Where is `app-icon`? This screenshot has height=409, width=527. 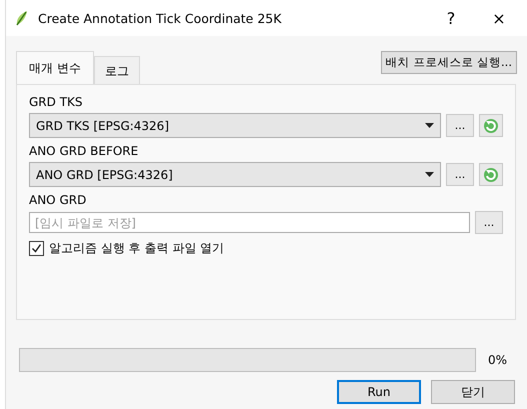
app-icon is located at coordinates (22, 18).